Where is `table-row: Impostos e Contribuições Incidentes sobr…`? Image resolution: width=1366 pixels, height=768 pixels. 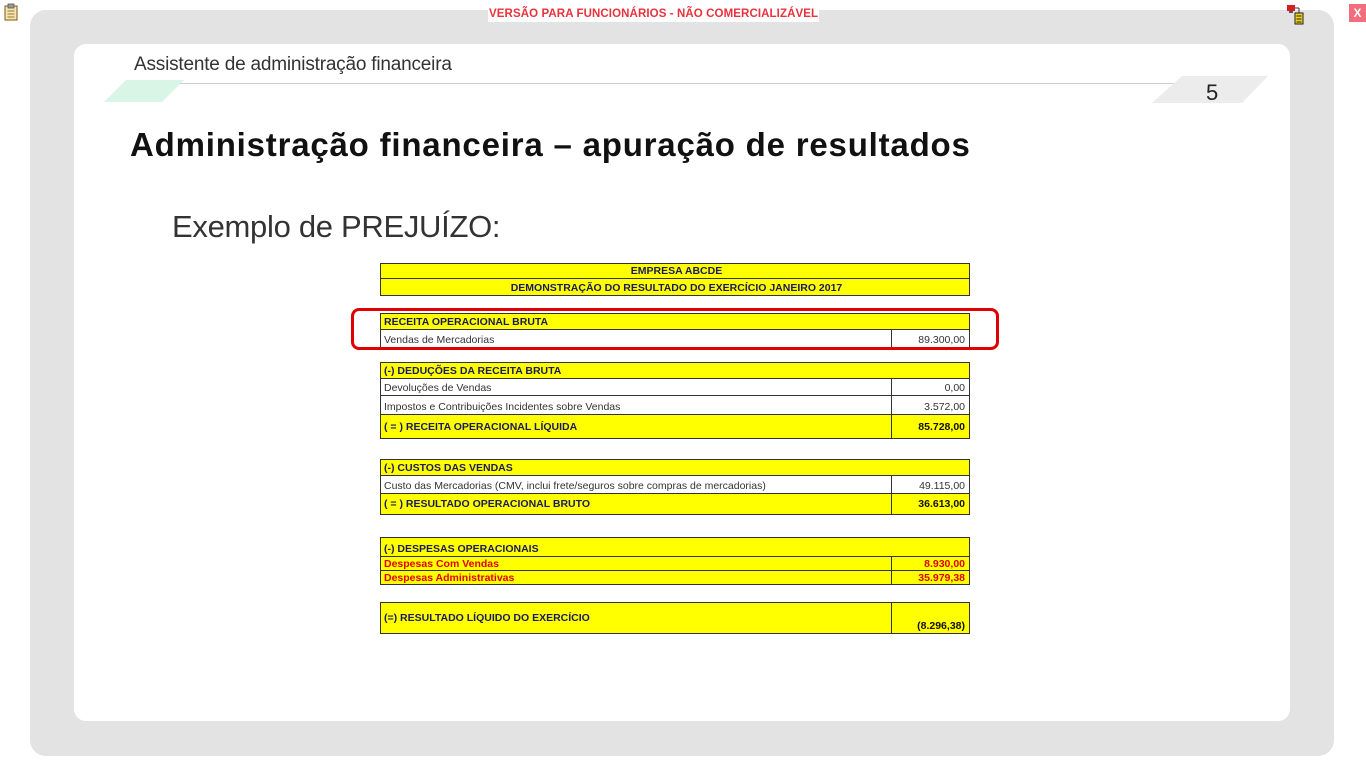
table-row: Impostos e Contribuições Incidentes sobr… is located at coordinates (675, 405).